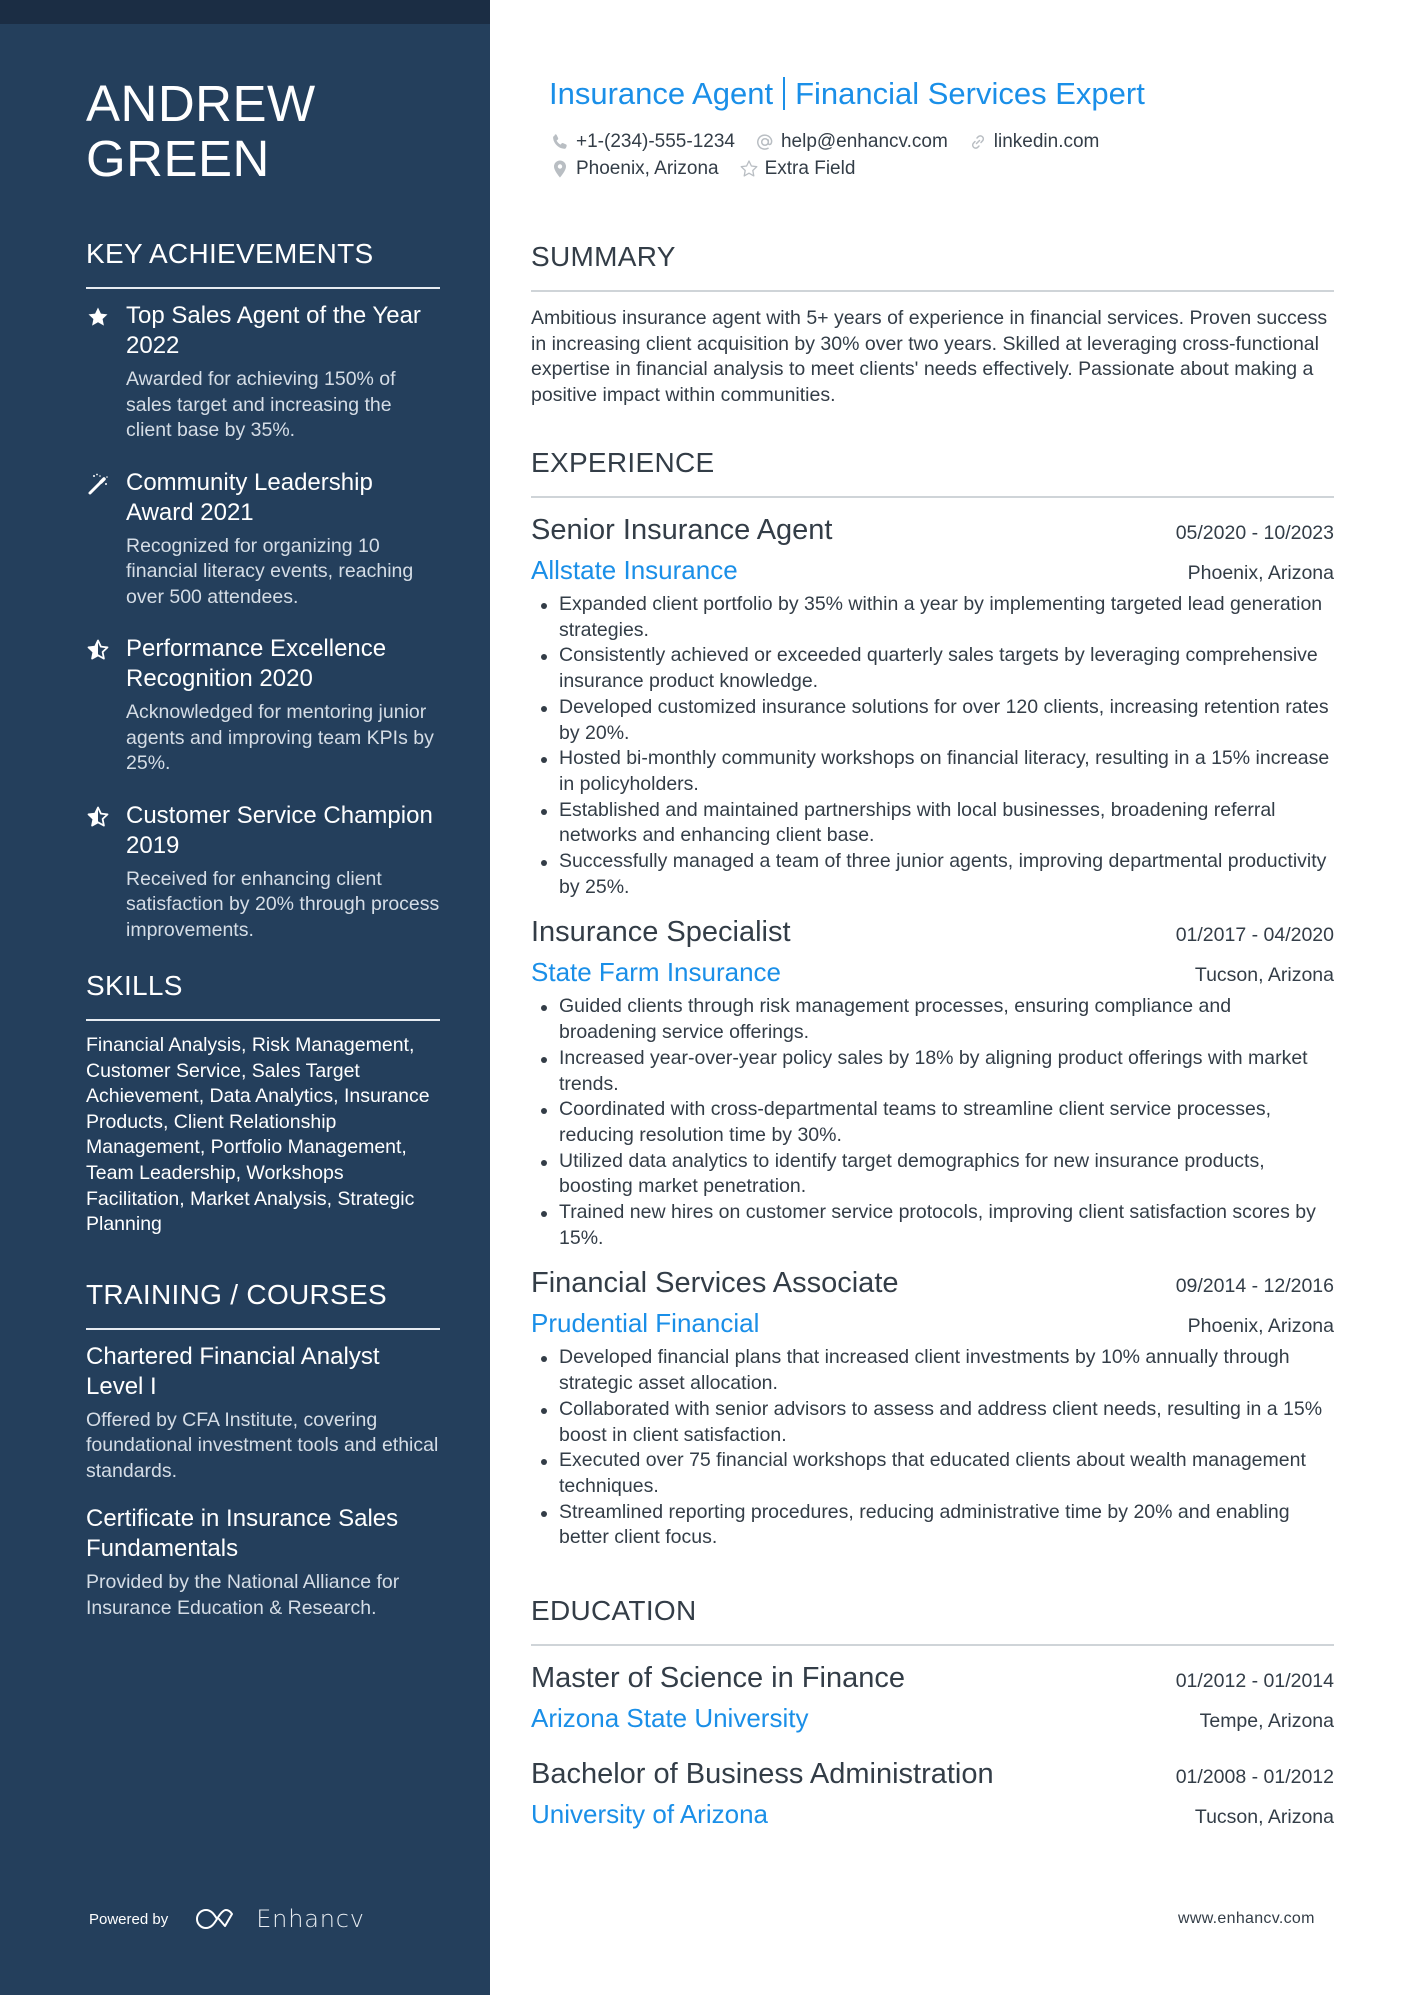  What do you see at coordinates (864, 141) in the screenshot?
I see `email-value: help@enhancv.com` at bounding box center [864, 141].